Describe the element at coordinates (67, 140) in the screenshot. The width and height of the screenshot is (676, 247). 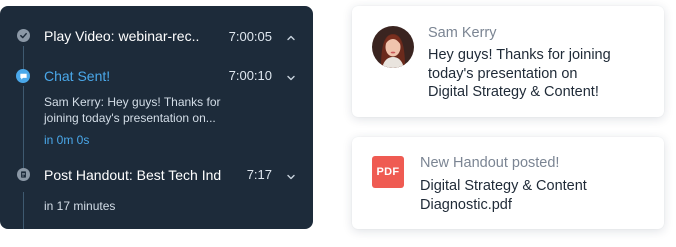
I see `event-eta: in 0m 0s` at that location.